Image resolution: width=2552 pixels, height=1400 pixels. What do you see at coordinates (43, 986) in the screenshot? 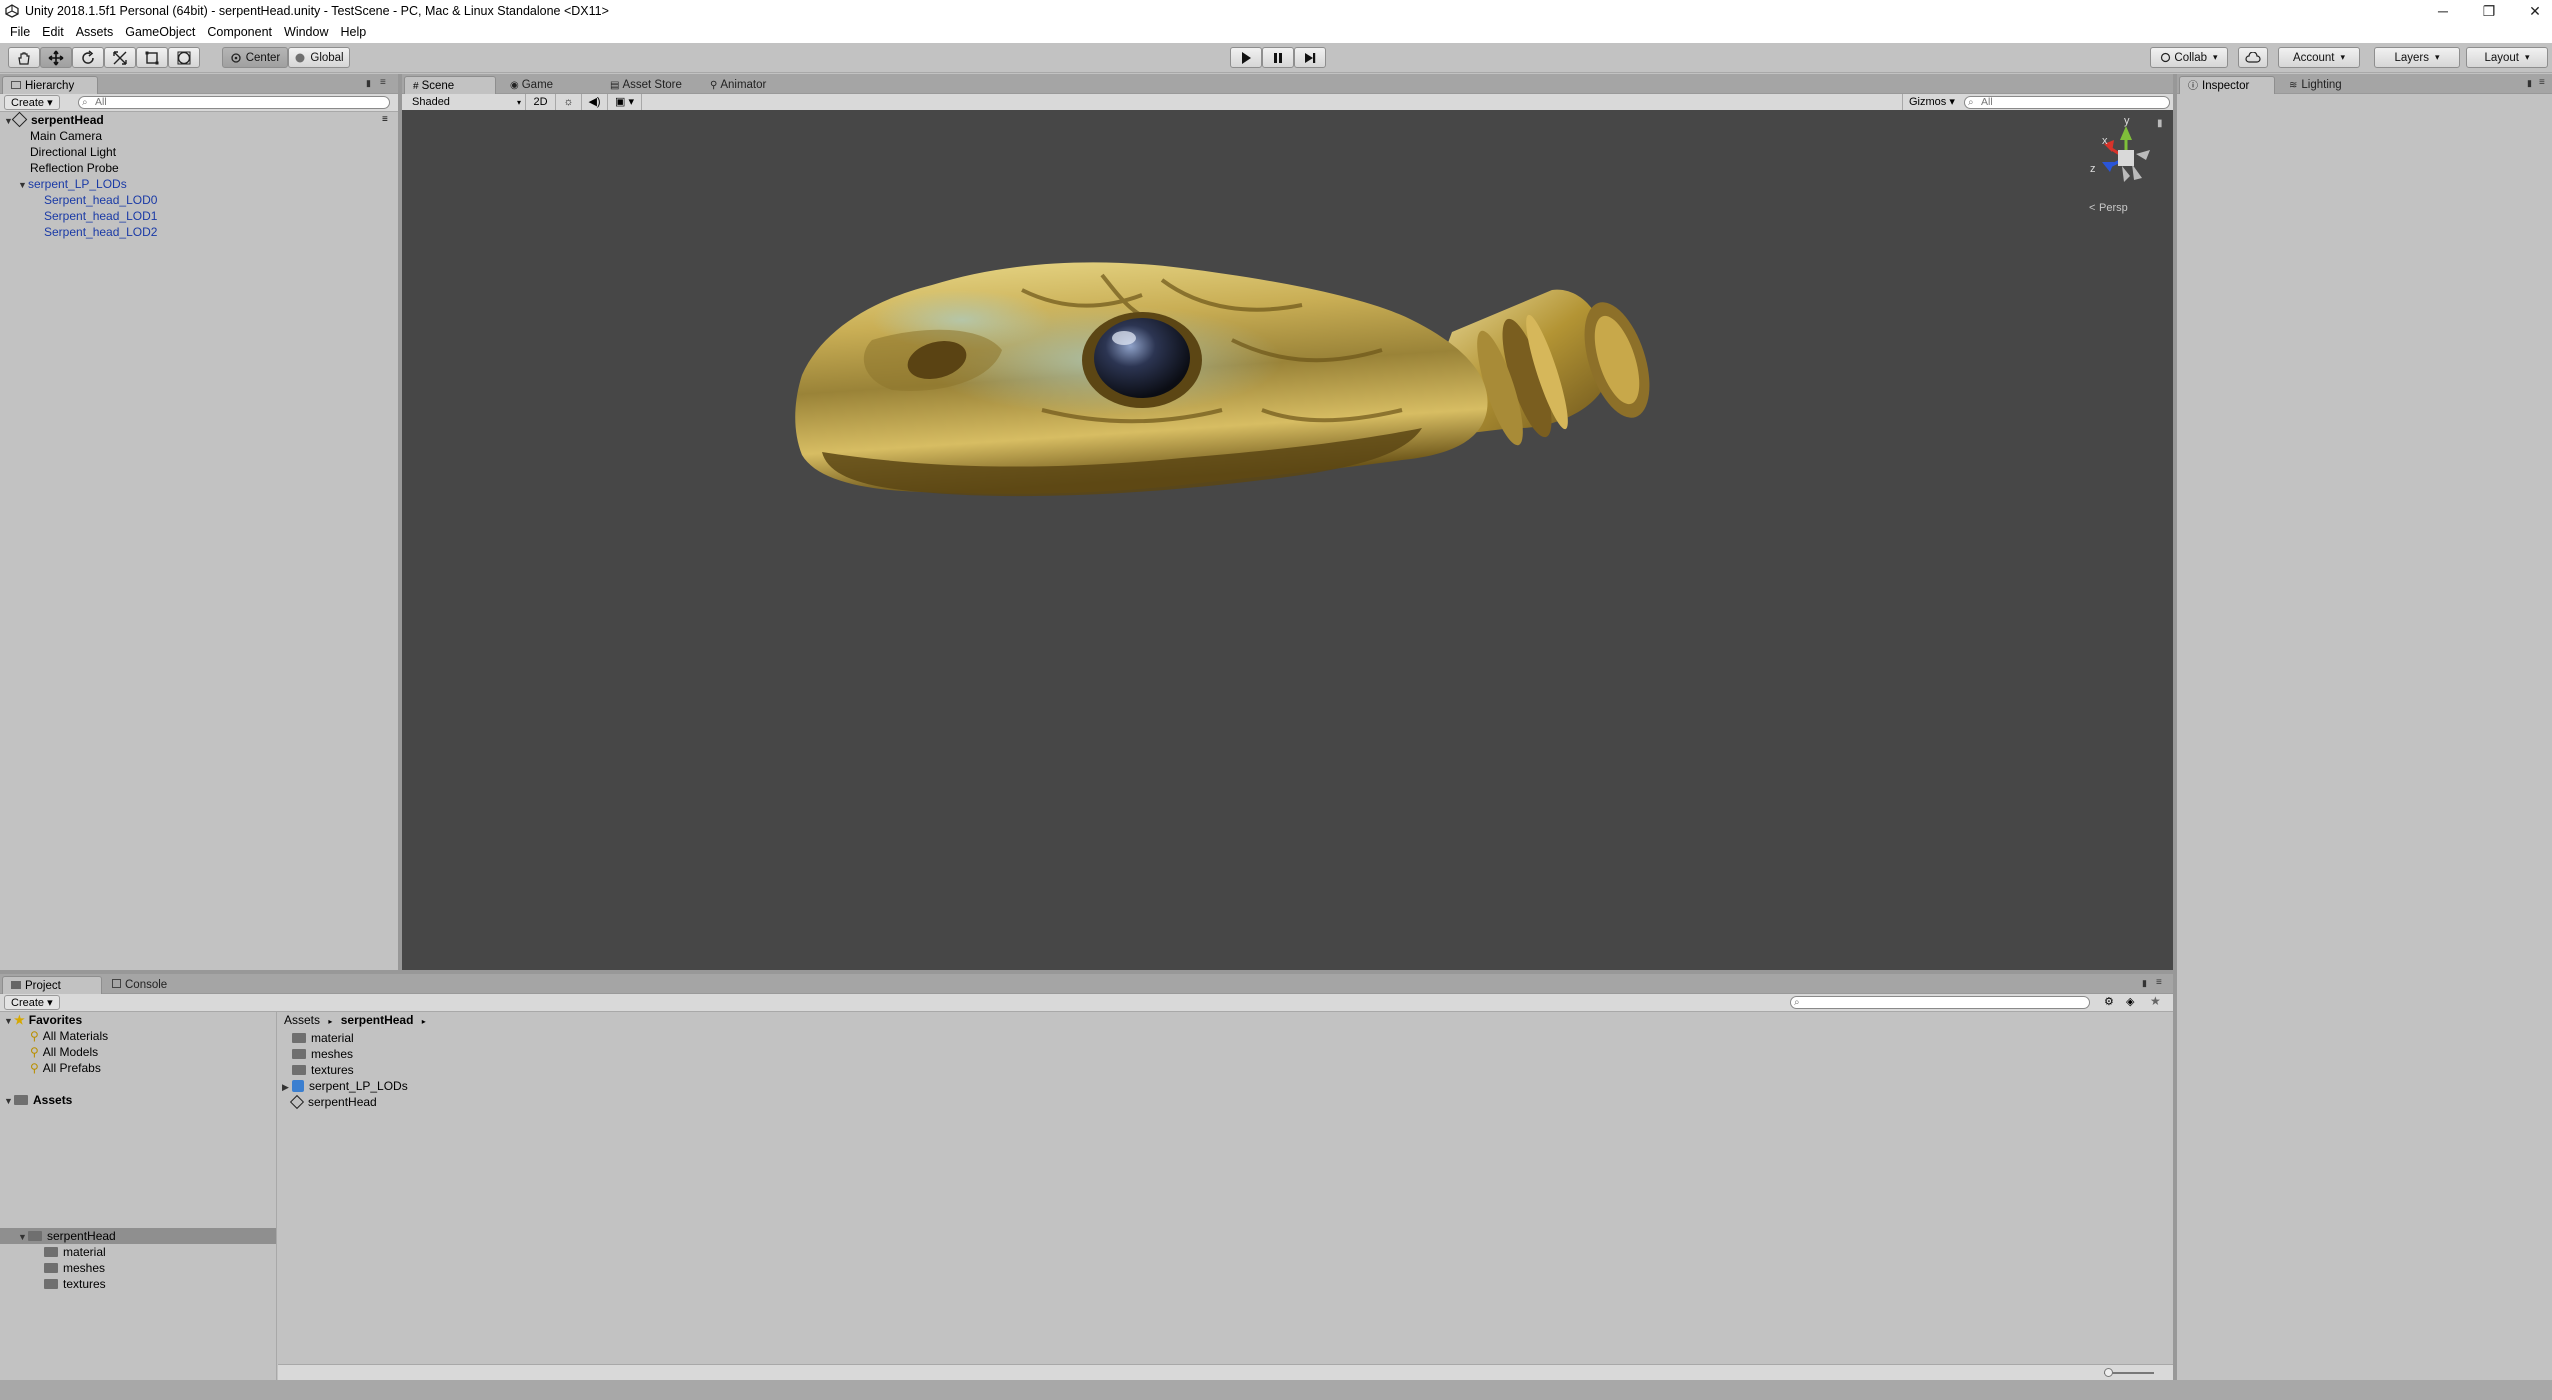
I see `project-tab-label: Project` at bounding box center [43, 986].